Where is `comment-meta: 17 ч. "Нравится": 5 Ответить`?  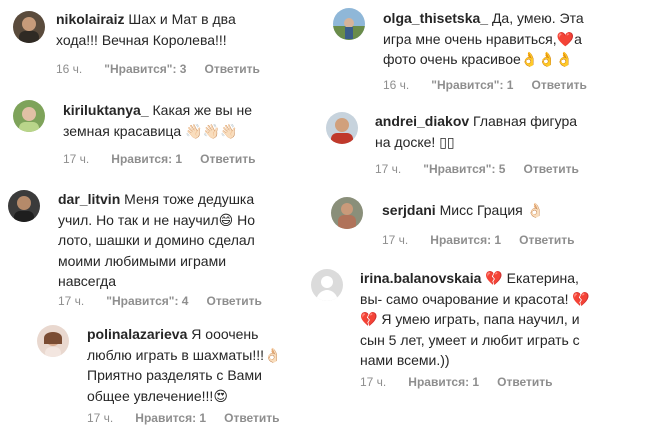 comment-meta: 17 ч. "Нравится": 5 Ответить is located at coordinates (477, 169).